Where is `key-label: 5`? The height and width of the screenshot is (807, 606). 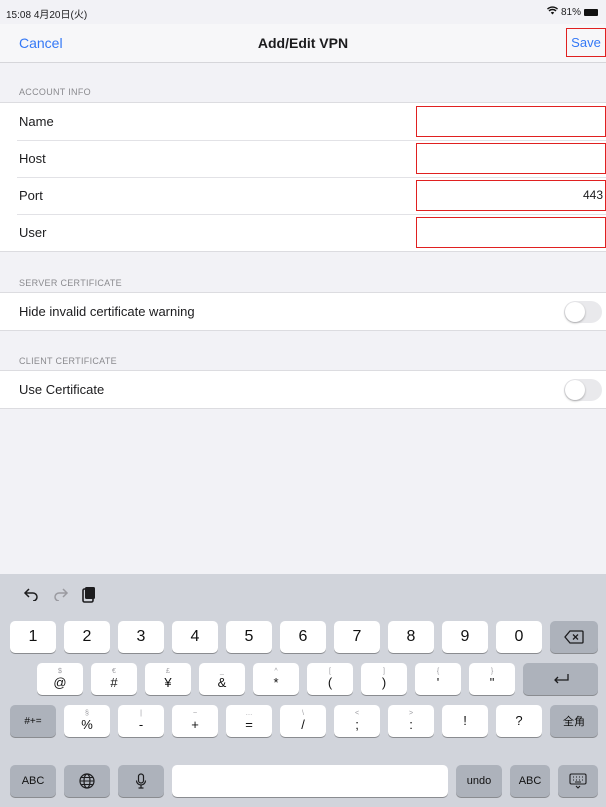 key-label: 5 is located at coordinates (249, 636).